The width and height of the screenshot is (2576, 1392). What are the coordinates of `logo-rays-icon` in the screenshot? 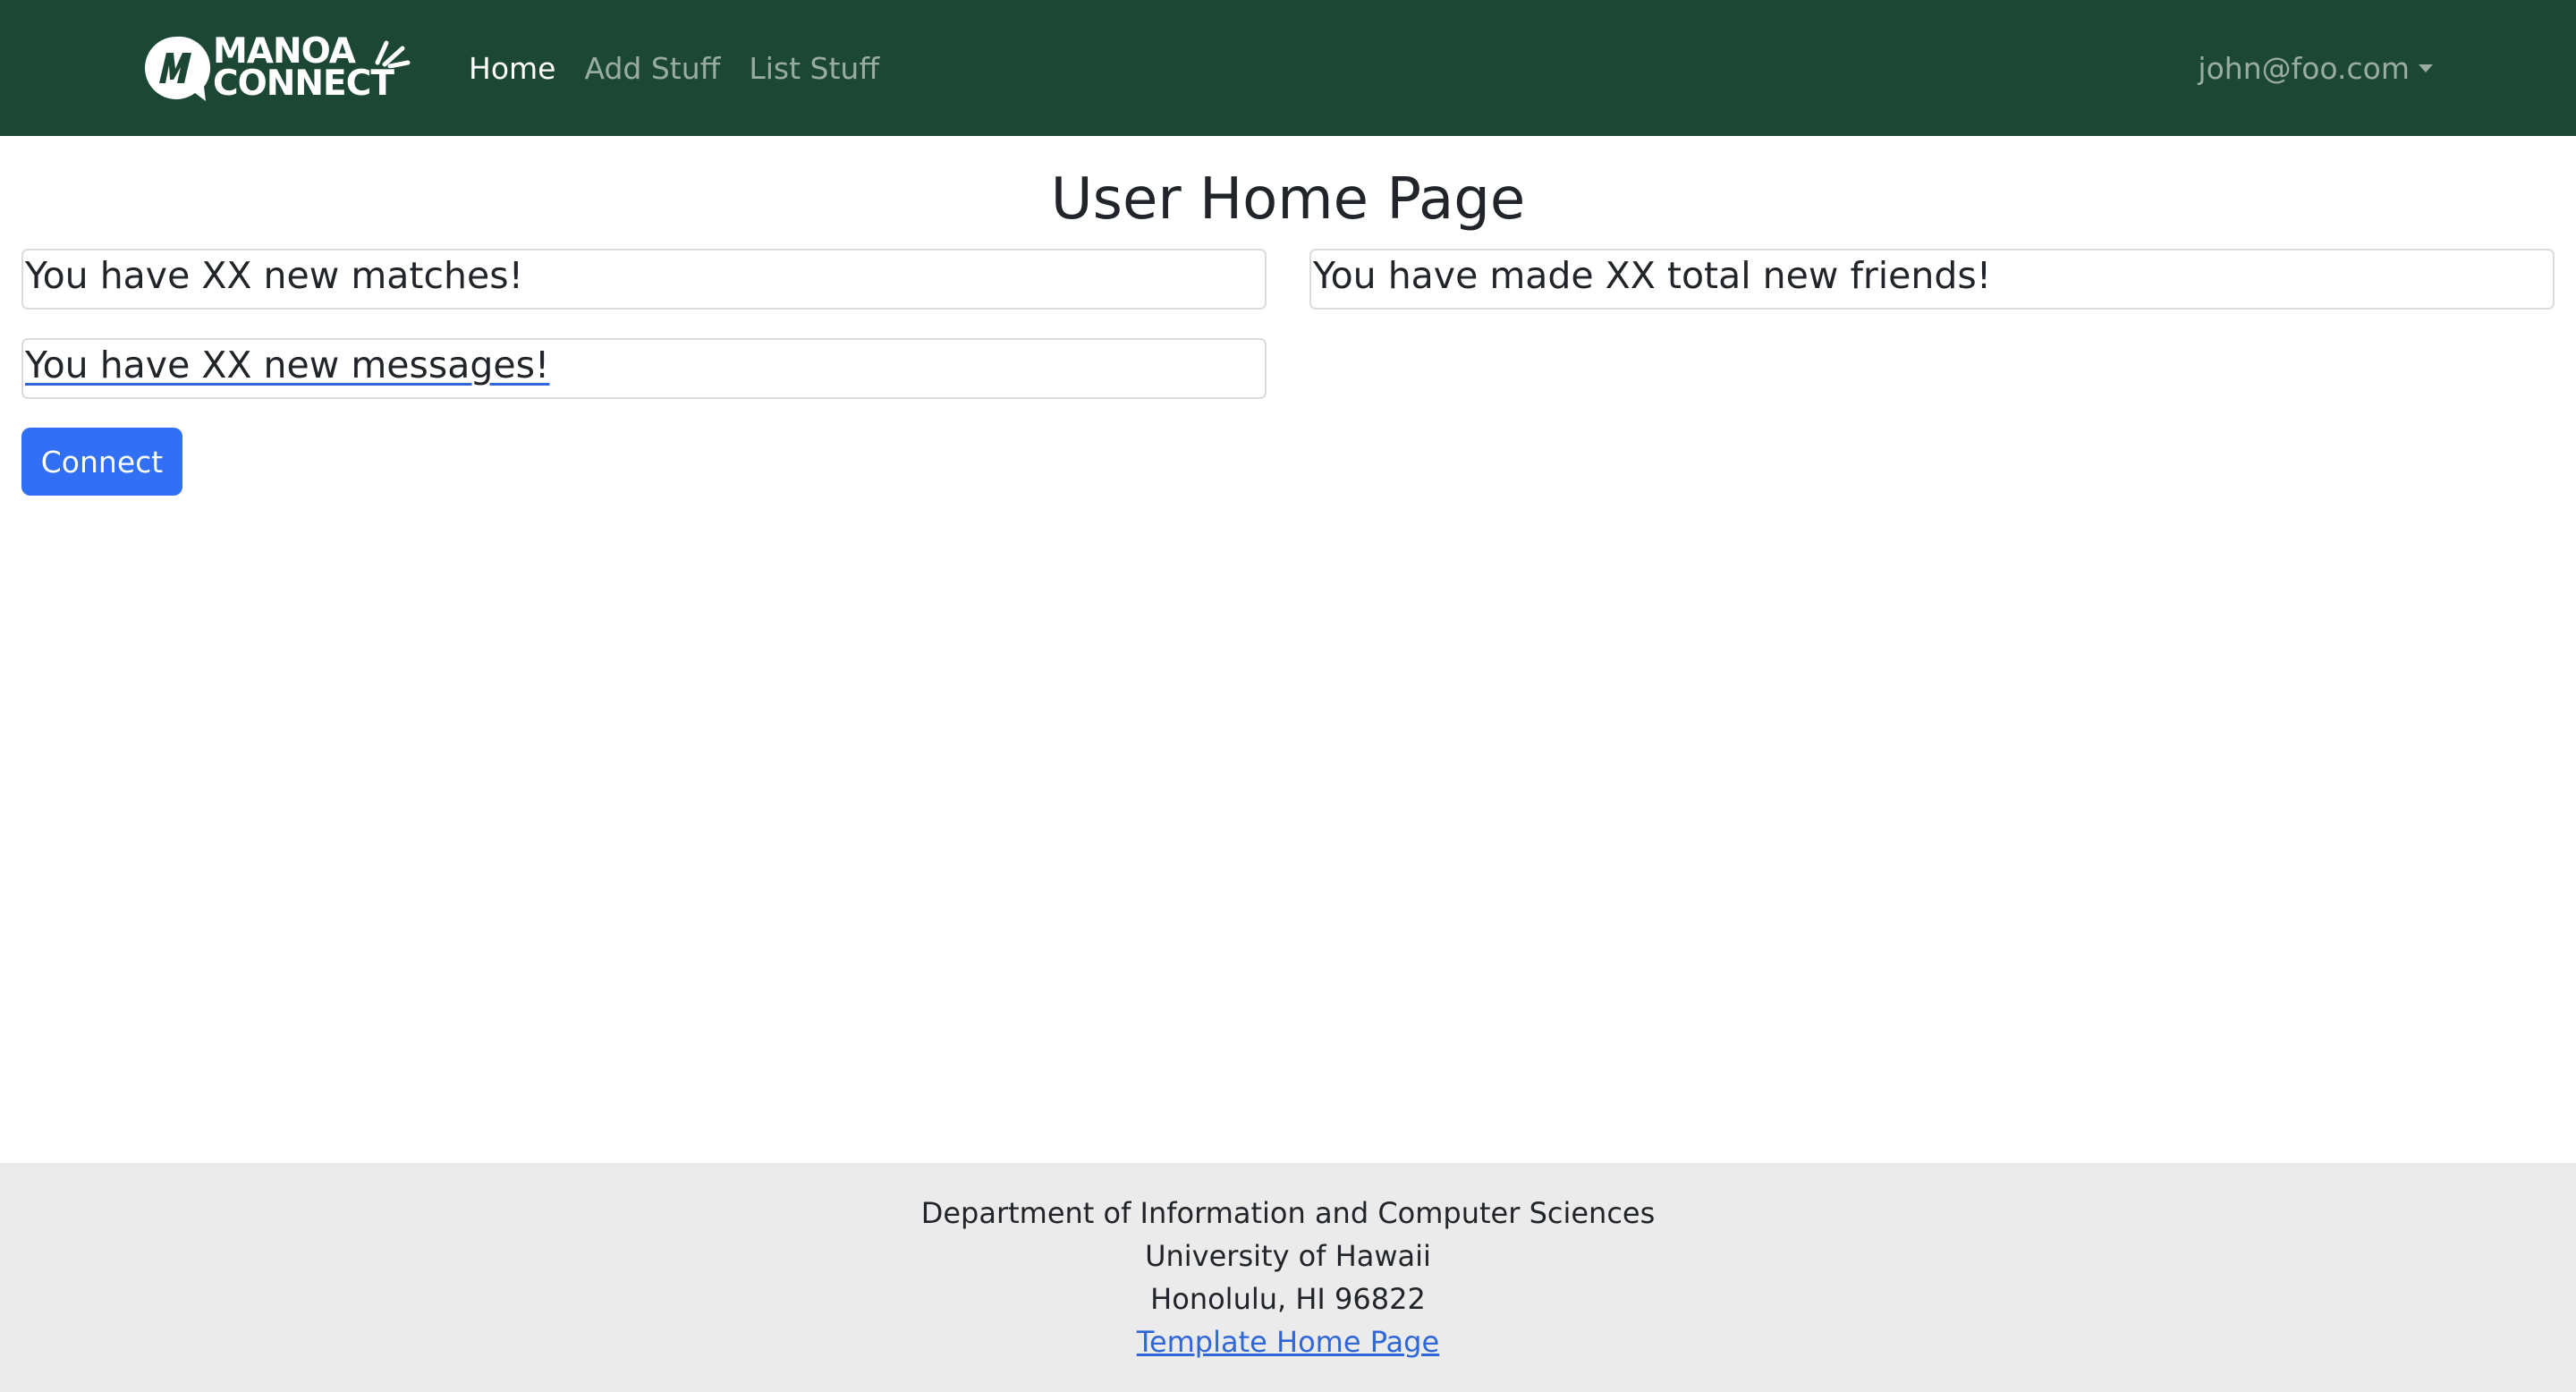 It's located at (393, 54).